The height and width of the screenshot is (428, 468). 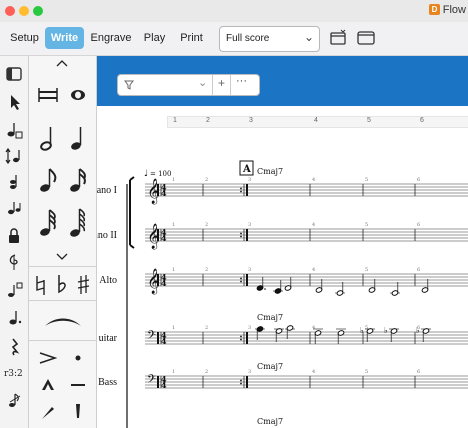 I want to click on layout-select-value: Full score, so click(x=248, y=38).